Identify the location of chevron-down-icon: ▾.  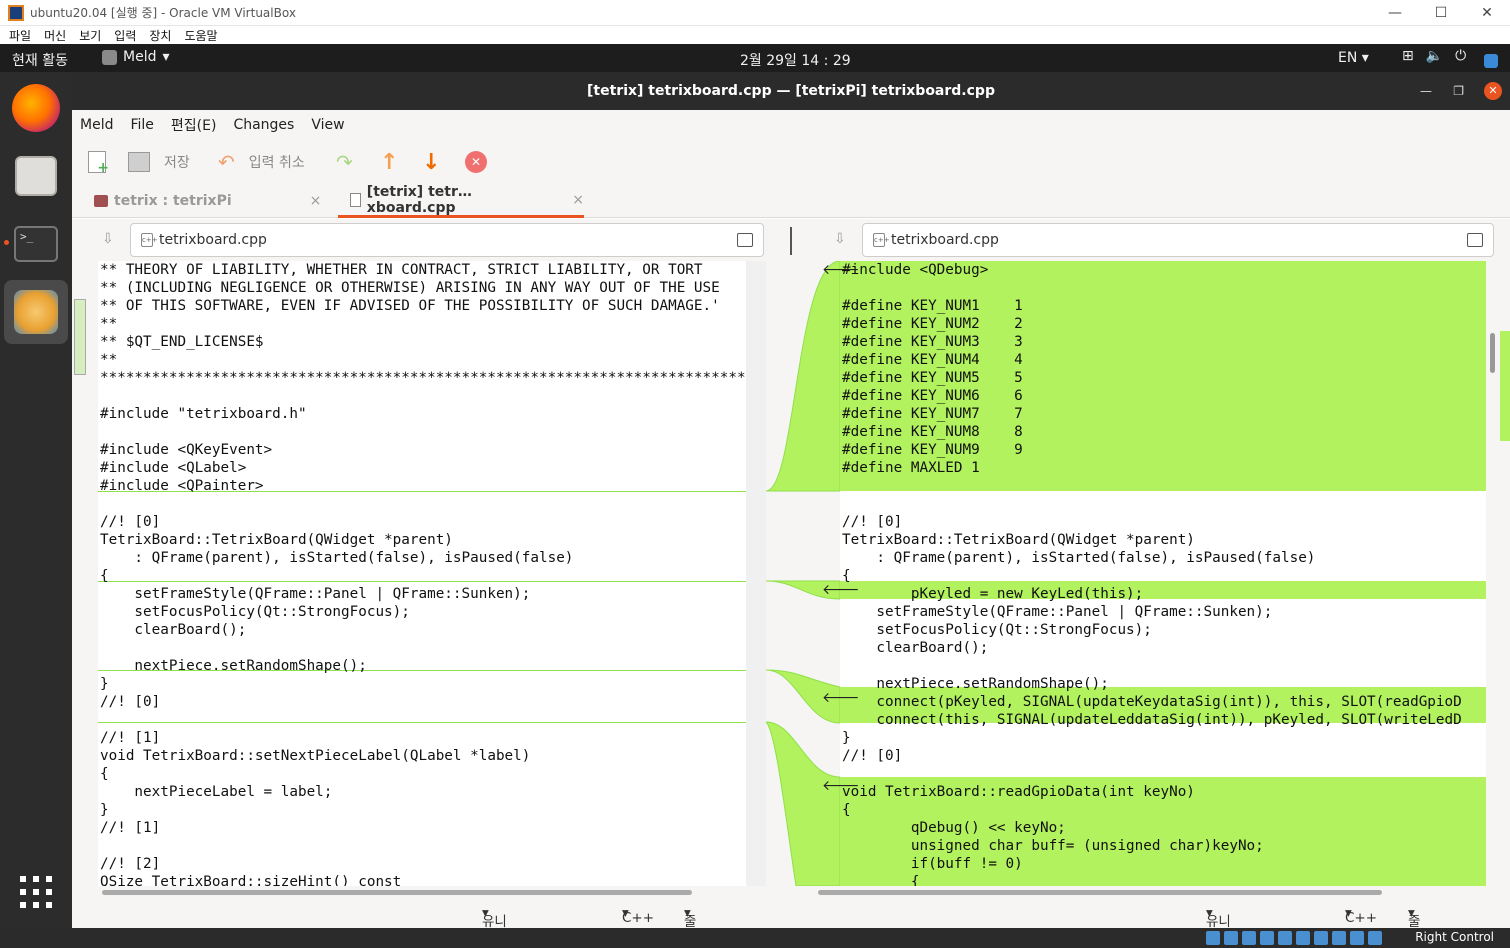
(166, 57).